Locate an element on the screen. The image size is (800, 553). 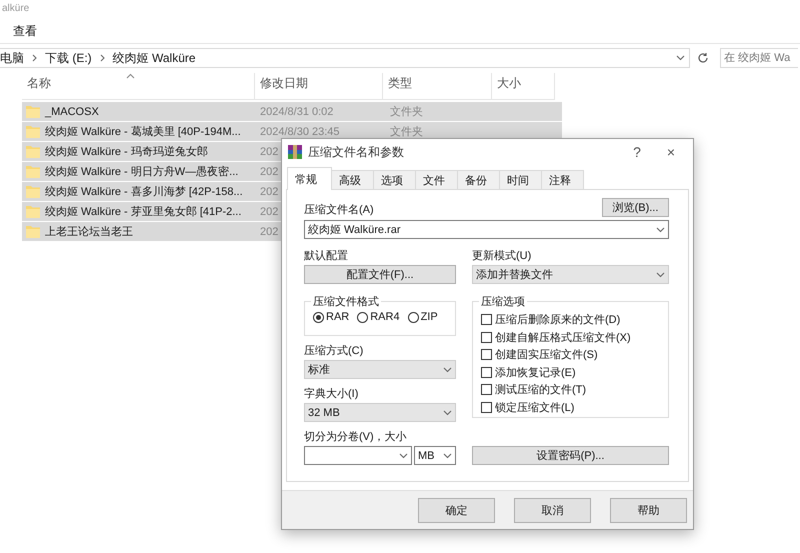
field-label: 压缩方式(C) is located at coordinates (334, 351).